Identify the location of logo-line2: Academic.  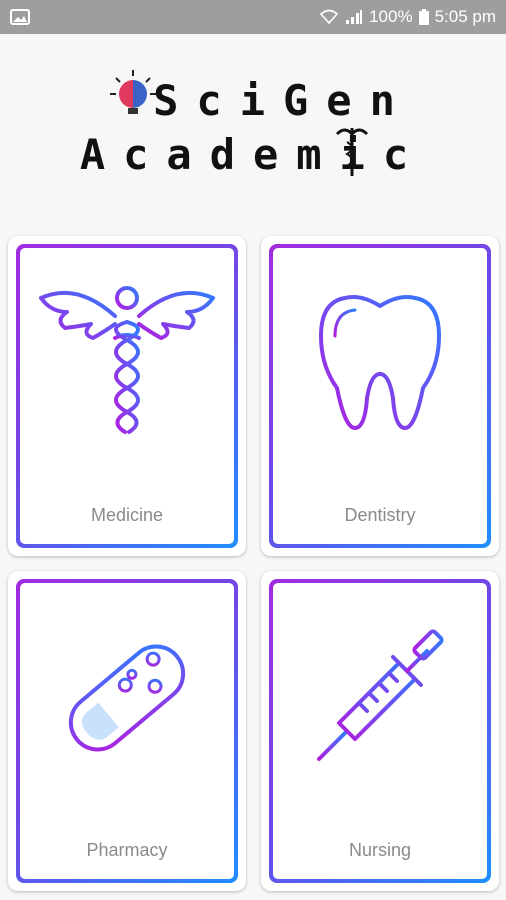
(253, 154).